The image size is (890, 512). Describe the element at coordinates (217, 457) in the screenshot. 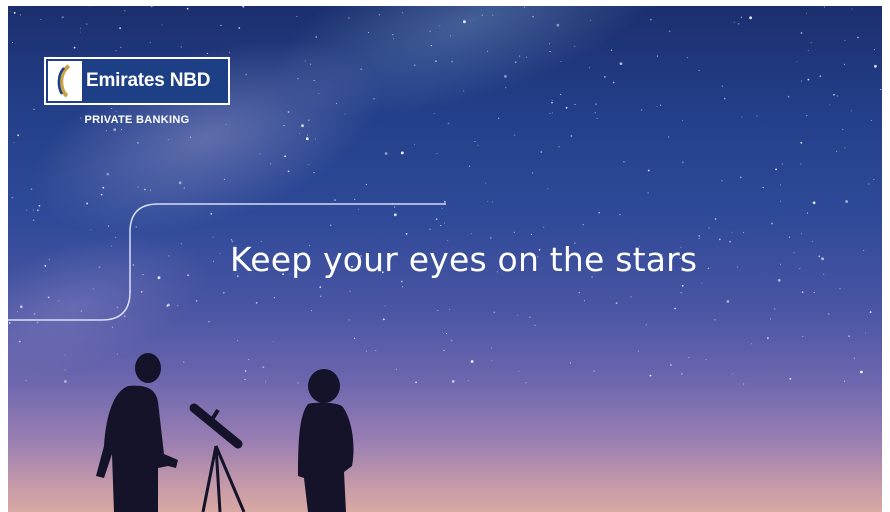

I see `telescope-silhouette` at that location.